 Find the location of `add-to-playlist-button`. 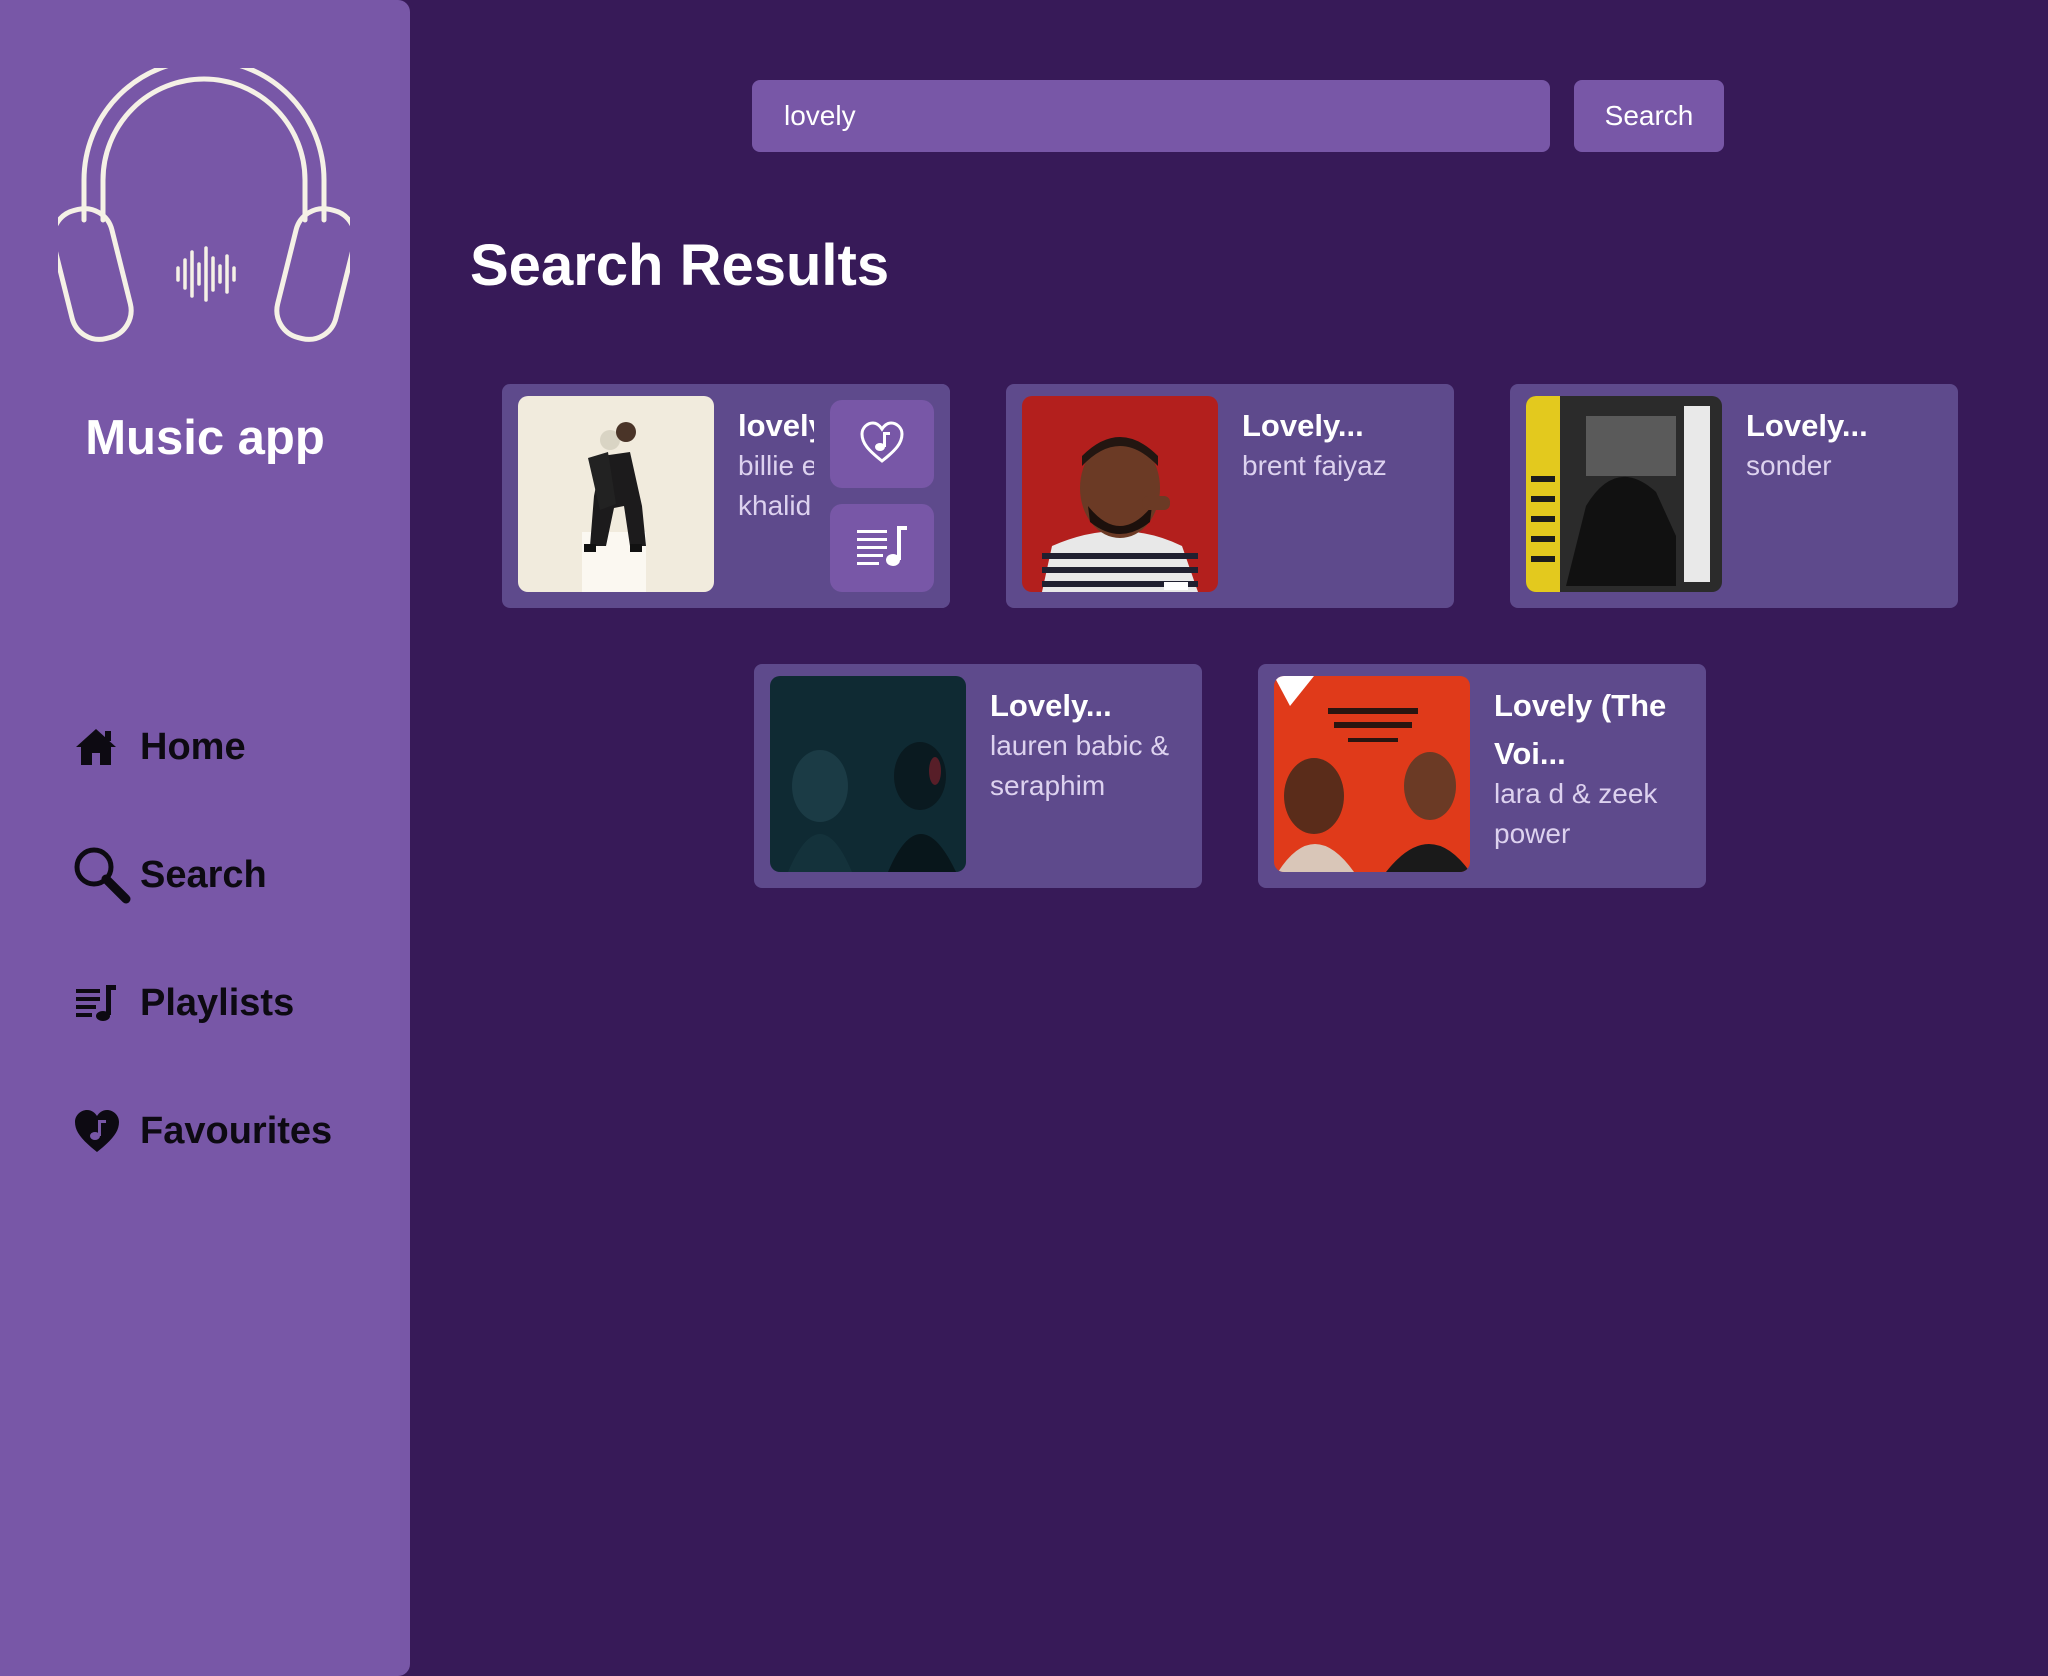

add-to-playlist-button is located at coordinates (882, 548).